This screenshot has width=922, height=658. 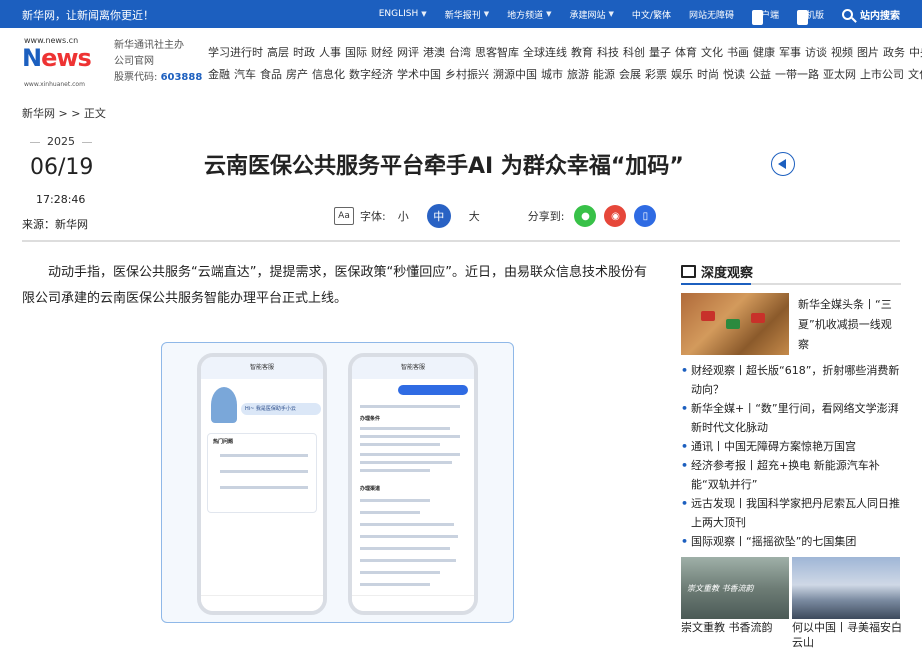 What do you see at coordinates (738, 53) in the screenshot?
I see `channel-link: 书画` at bounding box center [738, 53].